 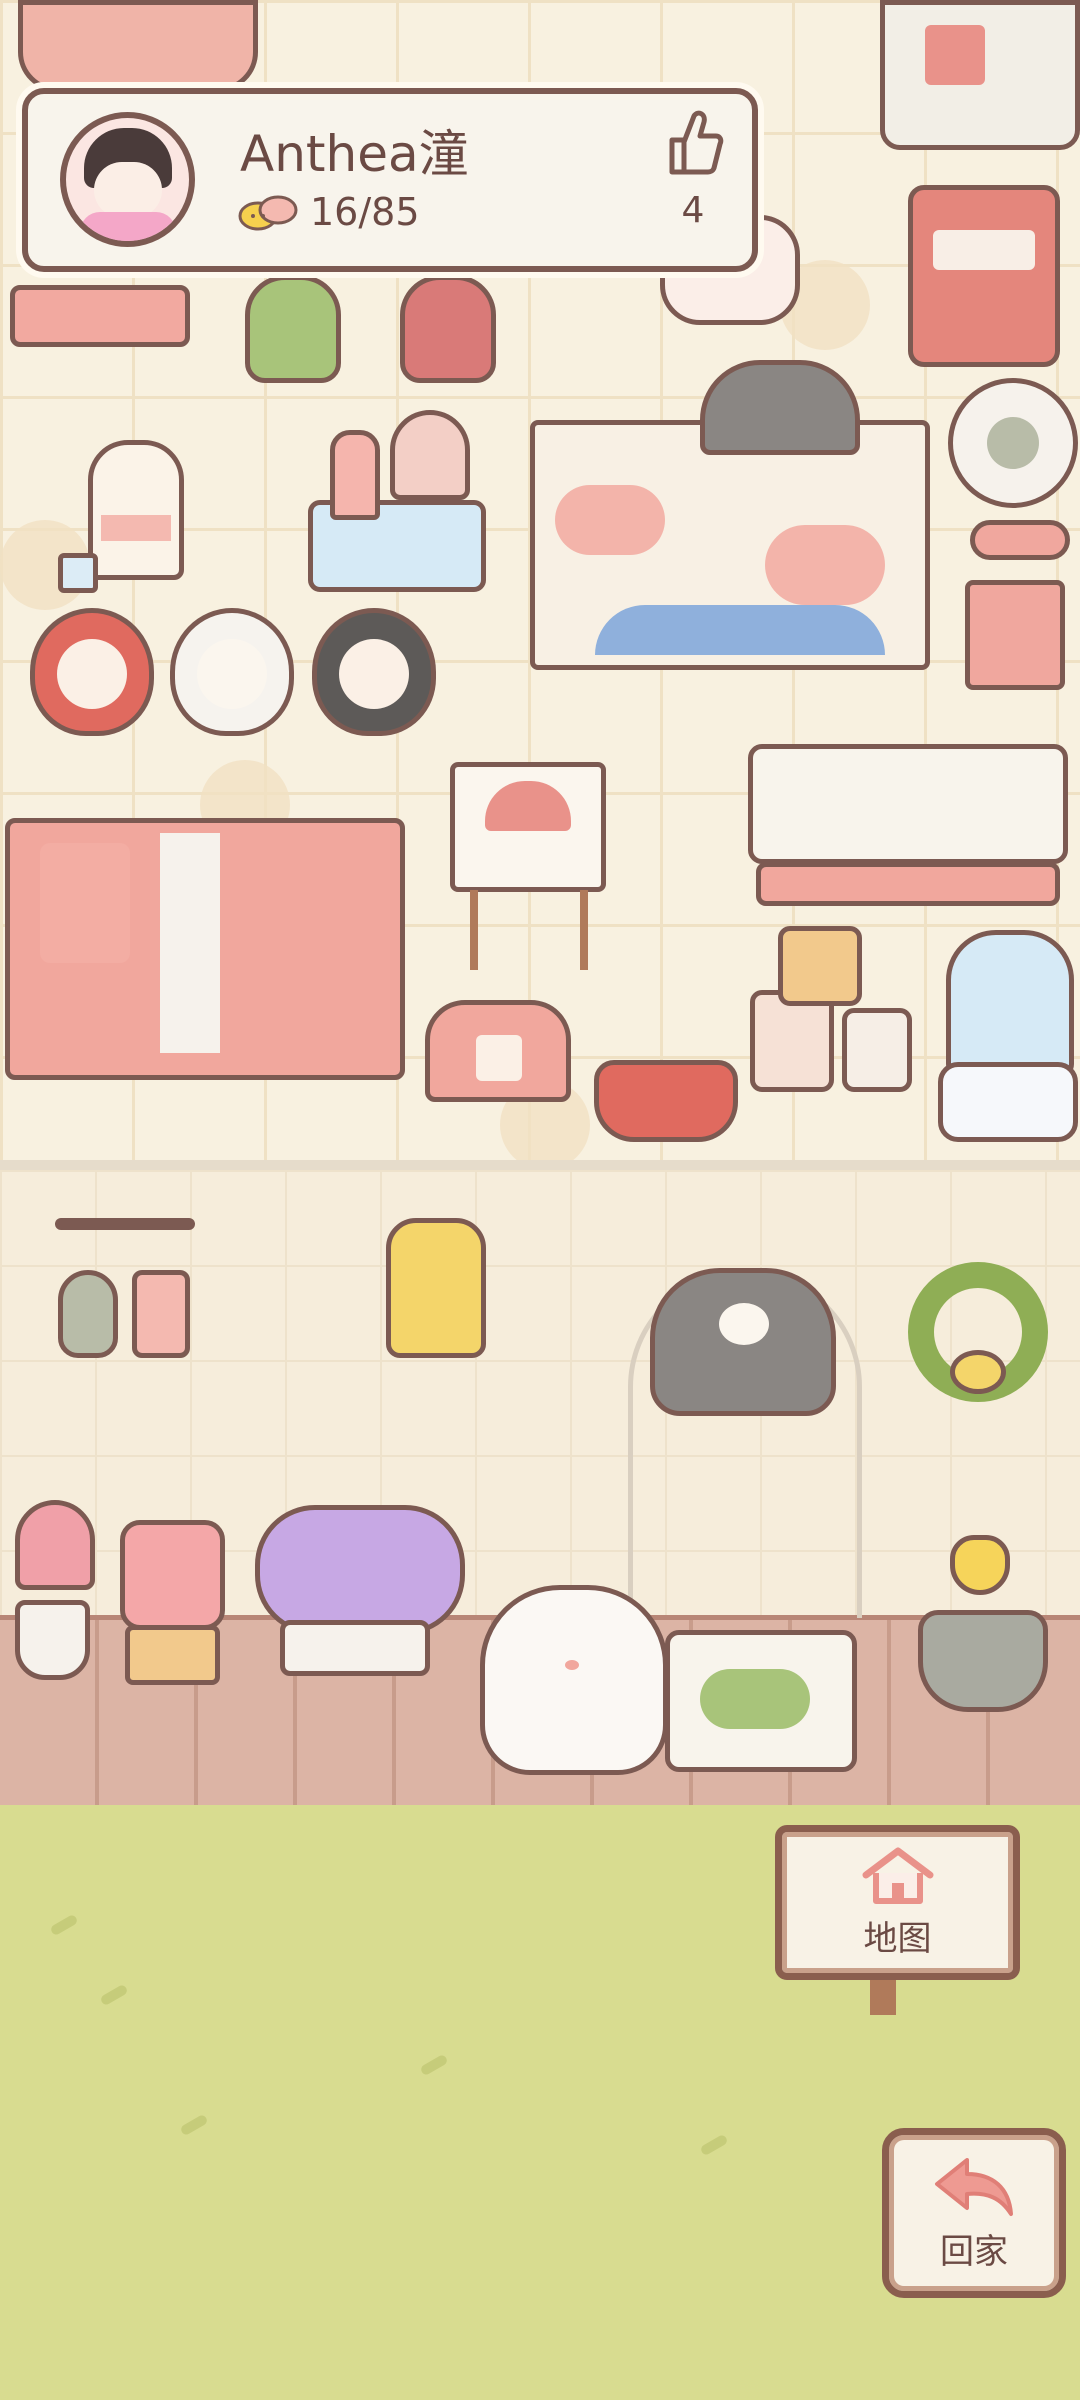 What do you see at coordinates (980, 1565) in the screenshot?
I see `tulip-flower` at bounding box center [980, 1565].